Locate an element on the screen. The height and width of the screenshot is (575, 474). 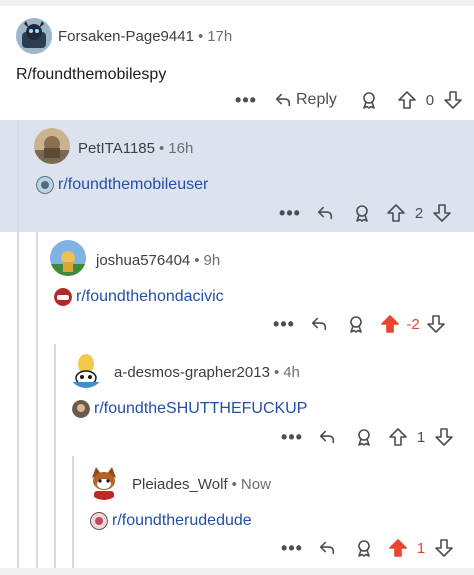
subreddit-link: r/foundtherudedude is located at coordinates (171, 521).